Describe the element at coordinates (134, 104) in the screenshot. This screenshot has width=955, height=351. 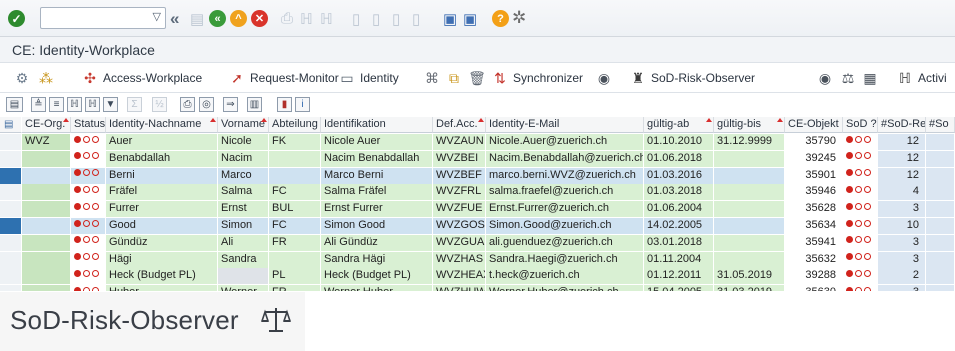
I see `sum-icon: Σ` at that location.